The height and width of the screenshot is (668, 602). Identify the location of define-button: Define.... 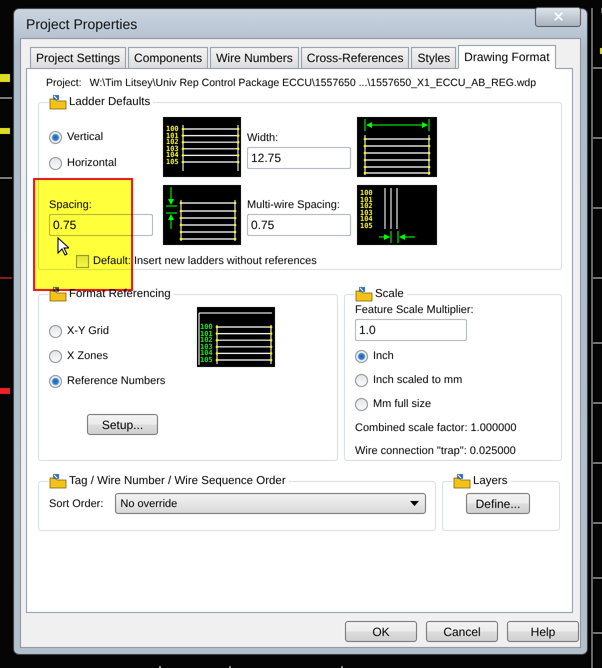
(498, 503).